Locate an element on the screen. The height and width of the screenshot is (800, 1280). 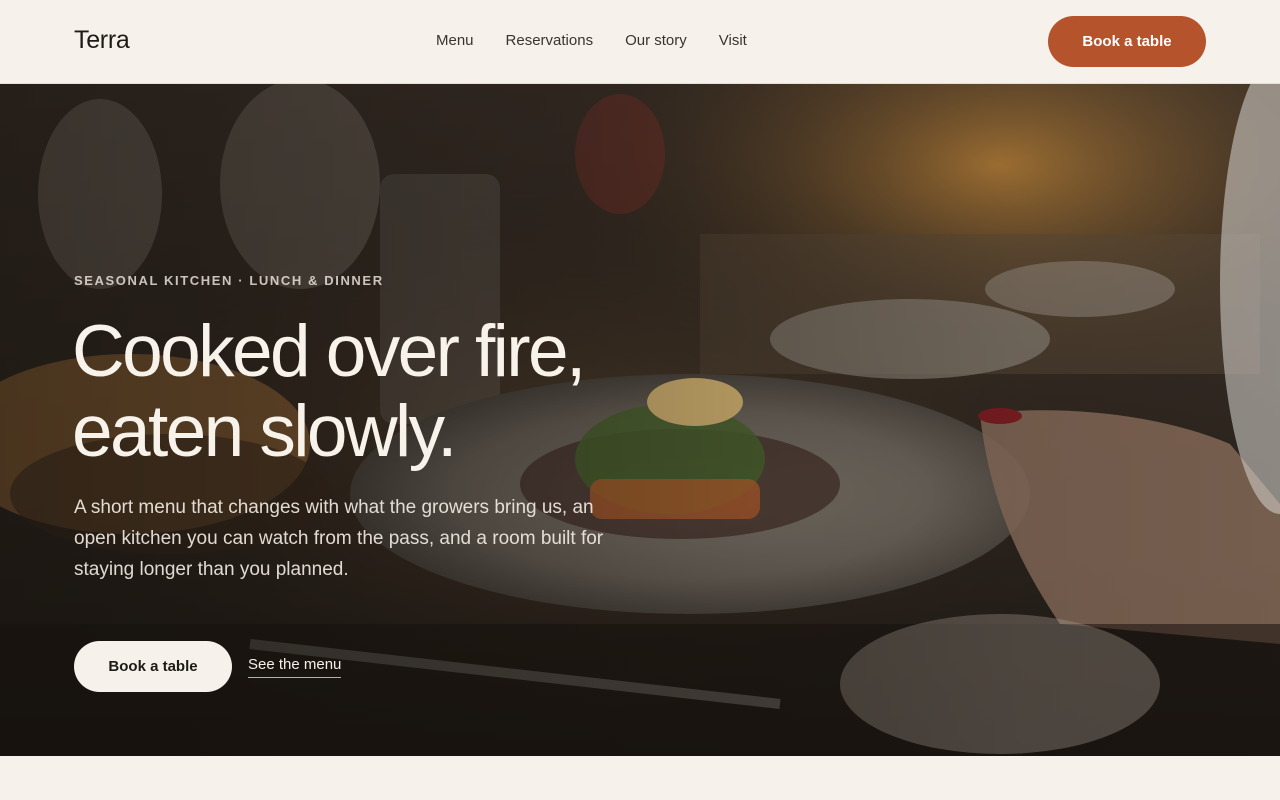
see-menu-link: See the menu is located at coordinates (295, 667).